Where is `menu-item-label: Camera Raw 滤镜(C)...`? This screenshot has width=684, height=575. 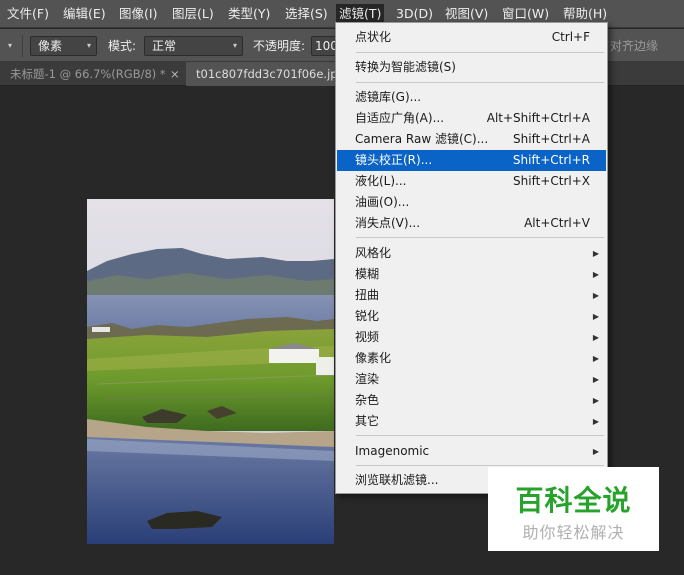 menu-item-label: Camera Raw 滤镜(C)... is located at coordinates (422, 139).